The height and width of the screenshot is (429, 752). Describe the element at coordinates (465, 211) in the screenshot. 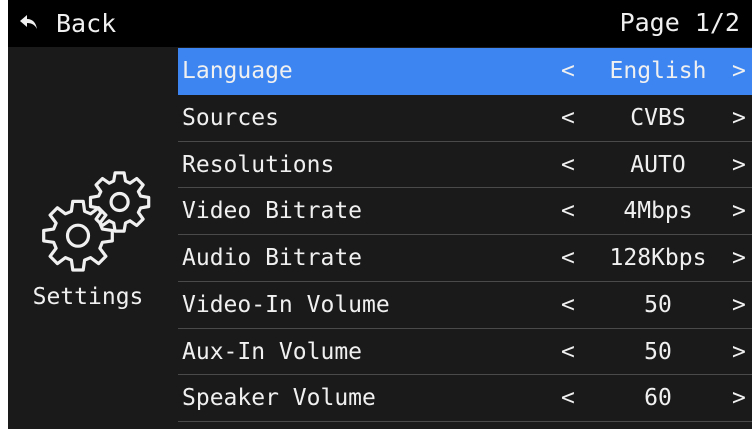

I see `setting-row-video-bitrate: Video Bitrate < 4Mbps >` at that location.